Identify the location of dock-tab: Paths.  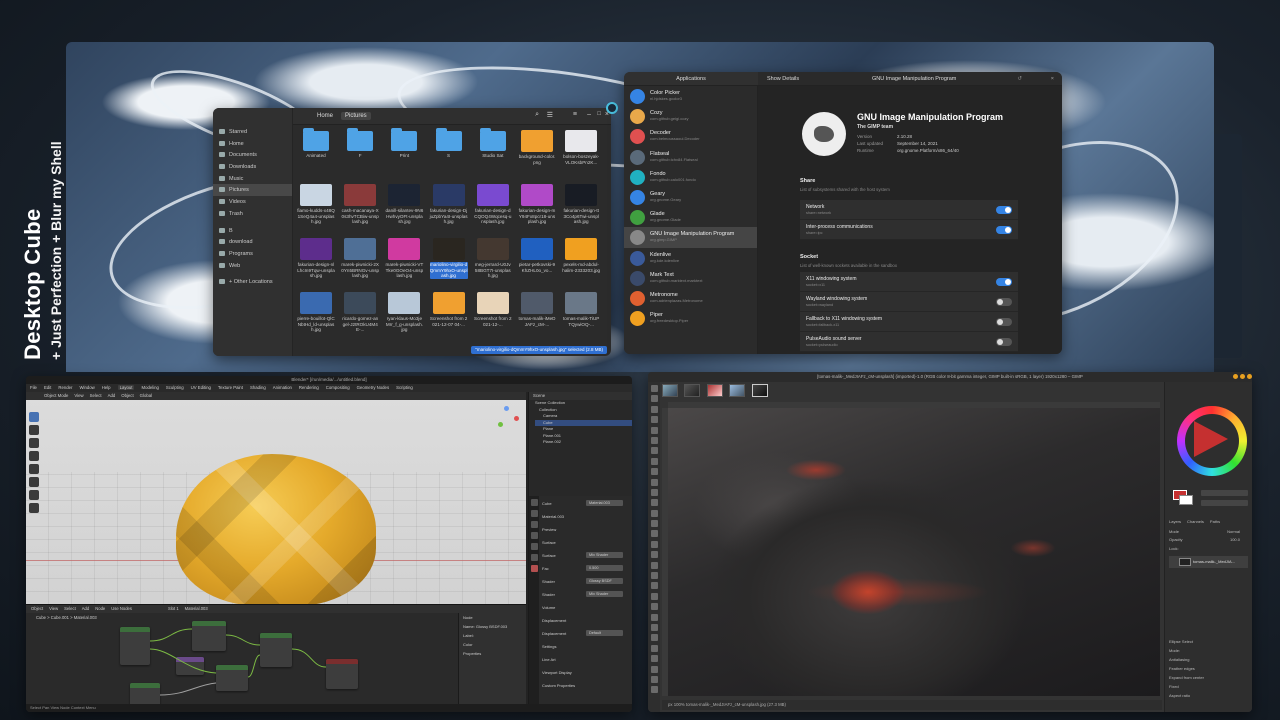
(1215, 521).